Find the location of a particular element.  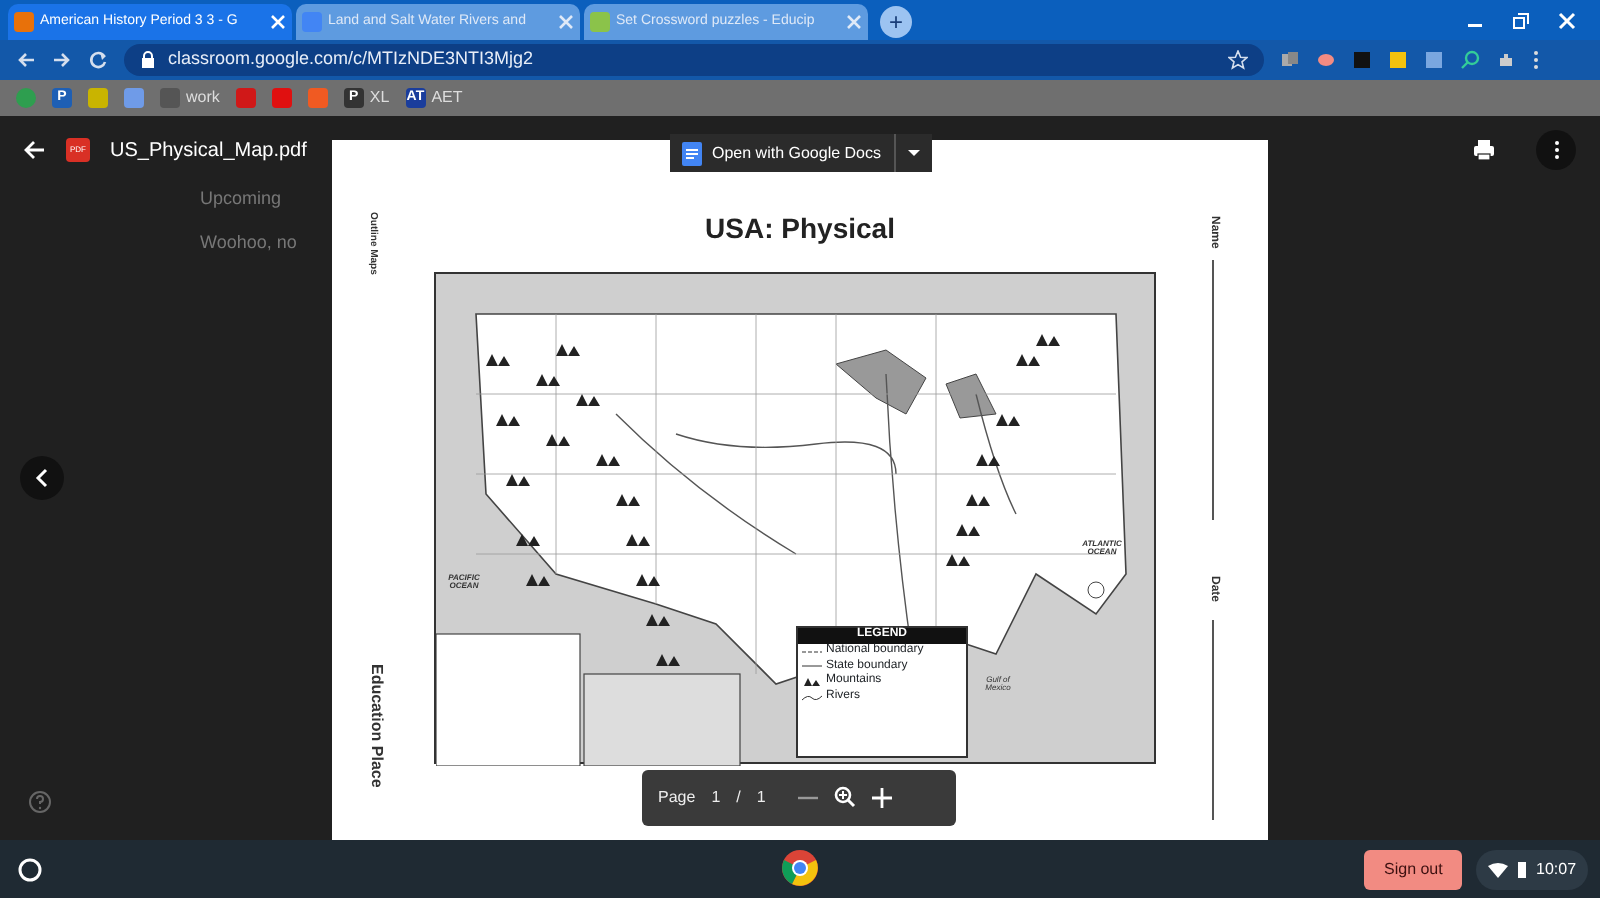

zoom-in-button is located at coordinates (881, 798).